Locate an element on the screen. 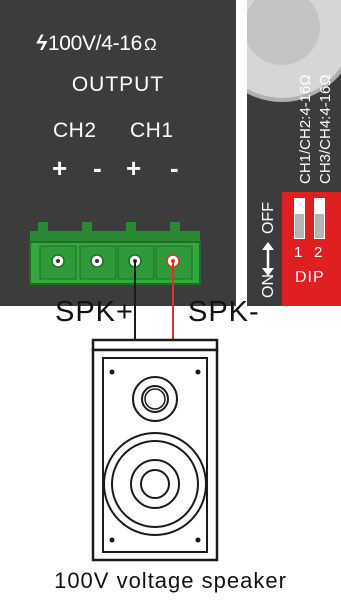  mapping-line-1: CH1/CH2:4-16Ω is located at coordinates (305, 129).